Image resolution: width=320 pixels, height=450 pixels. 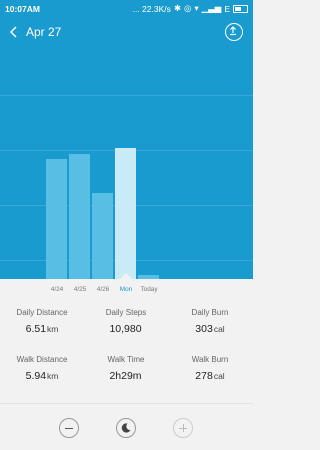 I want to click on bluetooth-icon: ✱, so click(x=177, y=8).